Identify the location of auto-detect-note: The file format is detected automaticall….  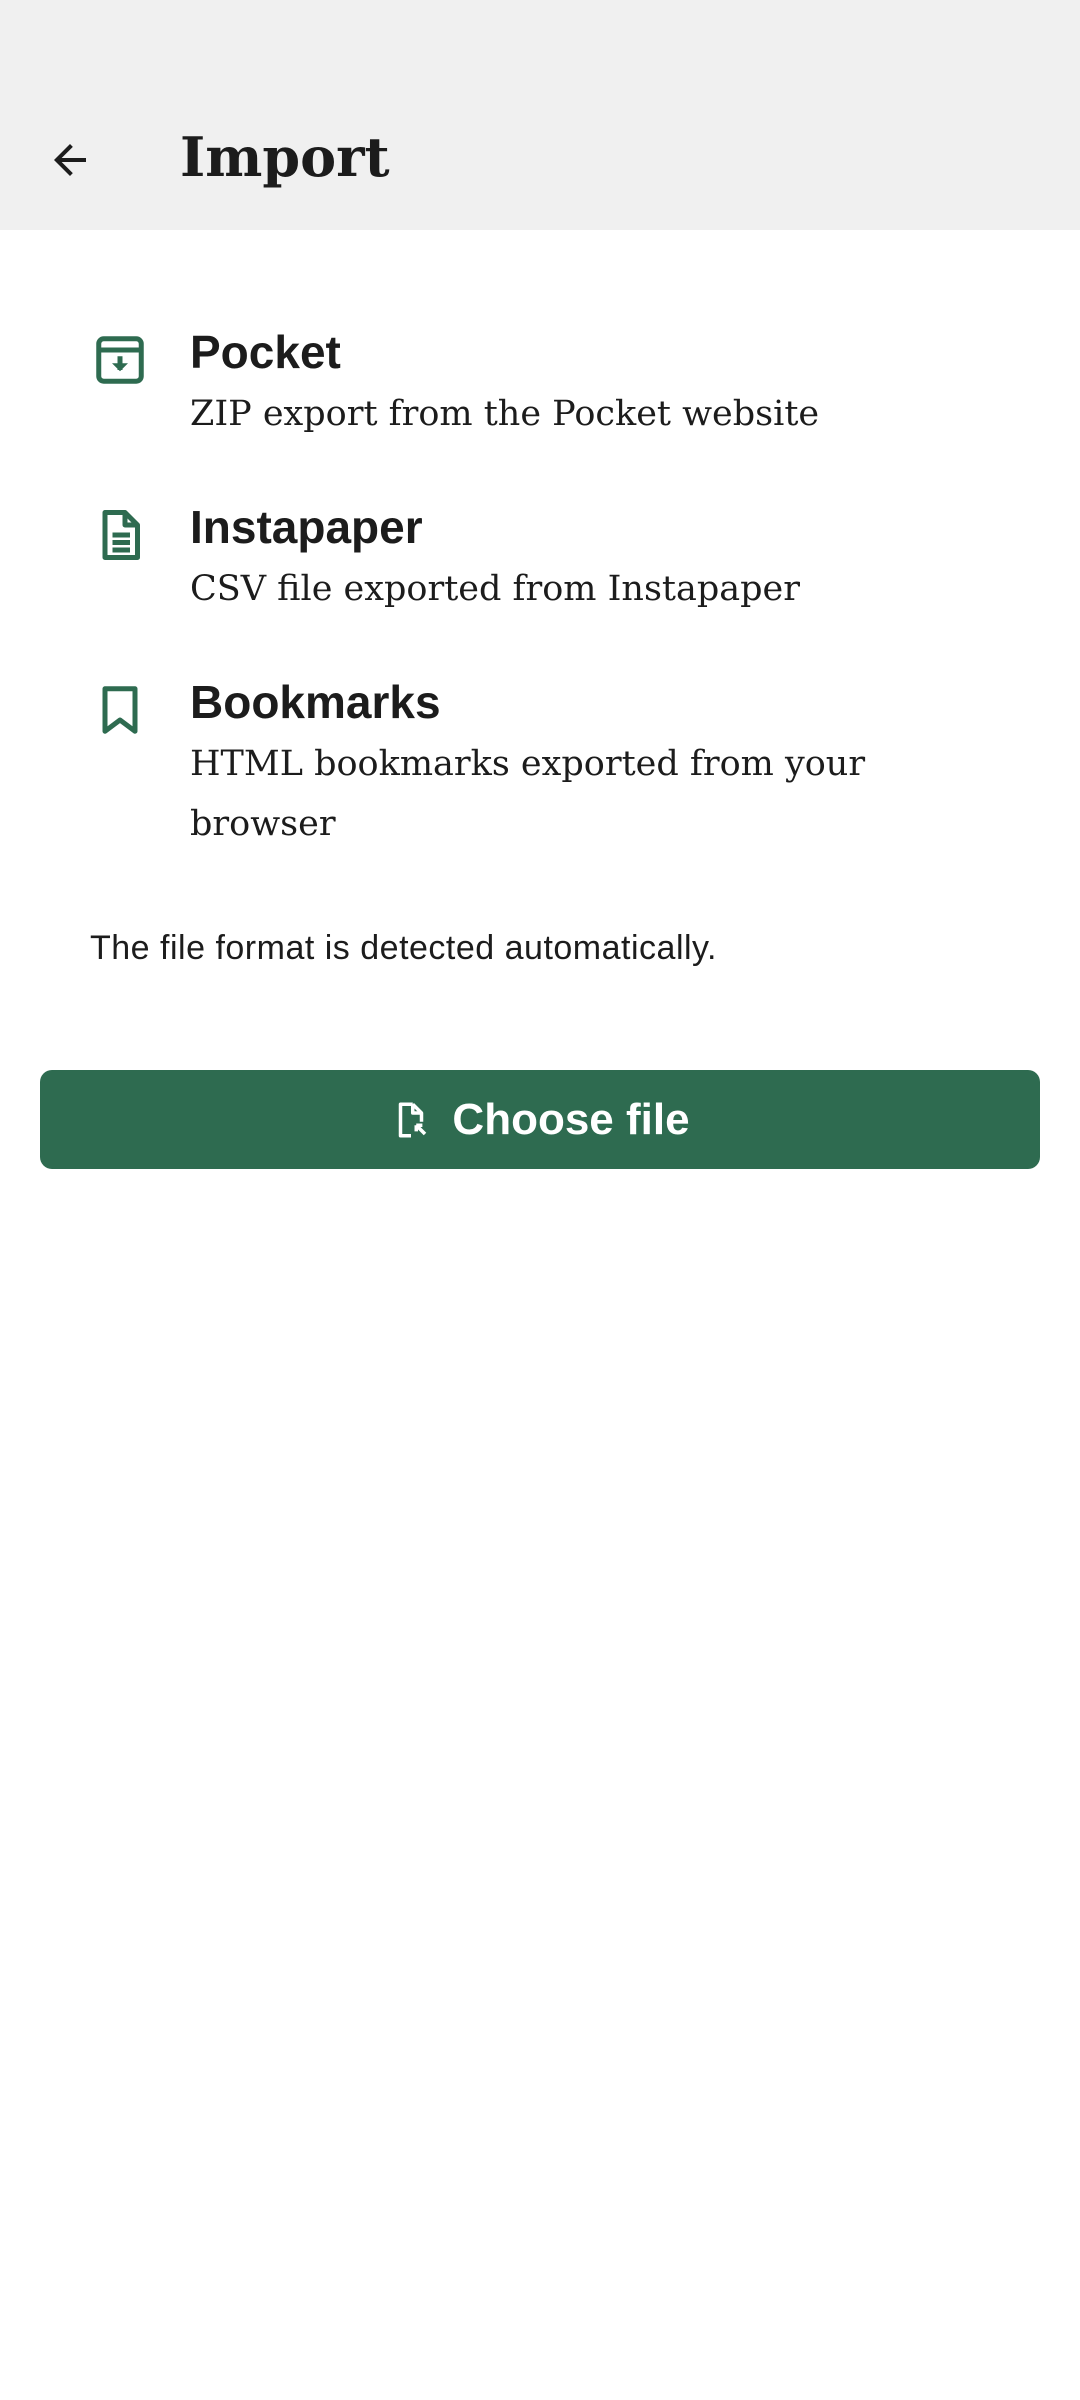
(403, 948).